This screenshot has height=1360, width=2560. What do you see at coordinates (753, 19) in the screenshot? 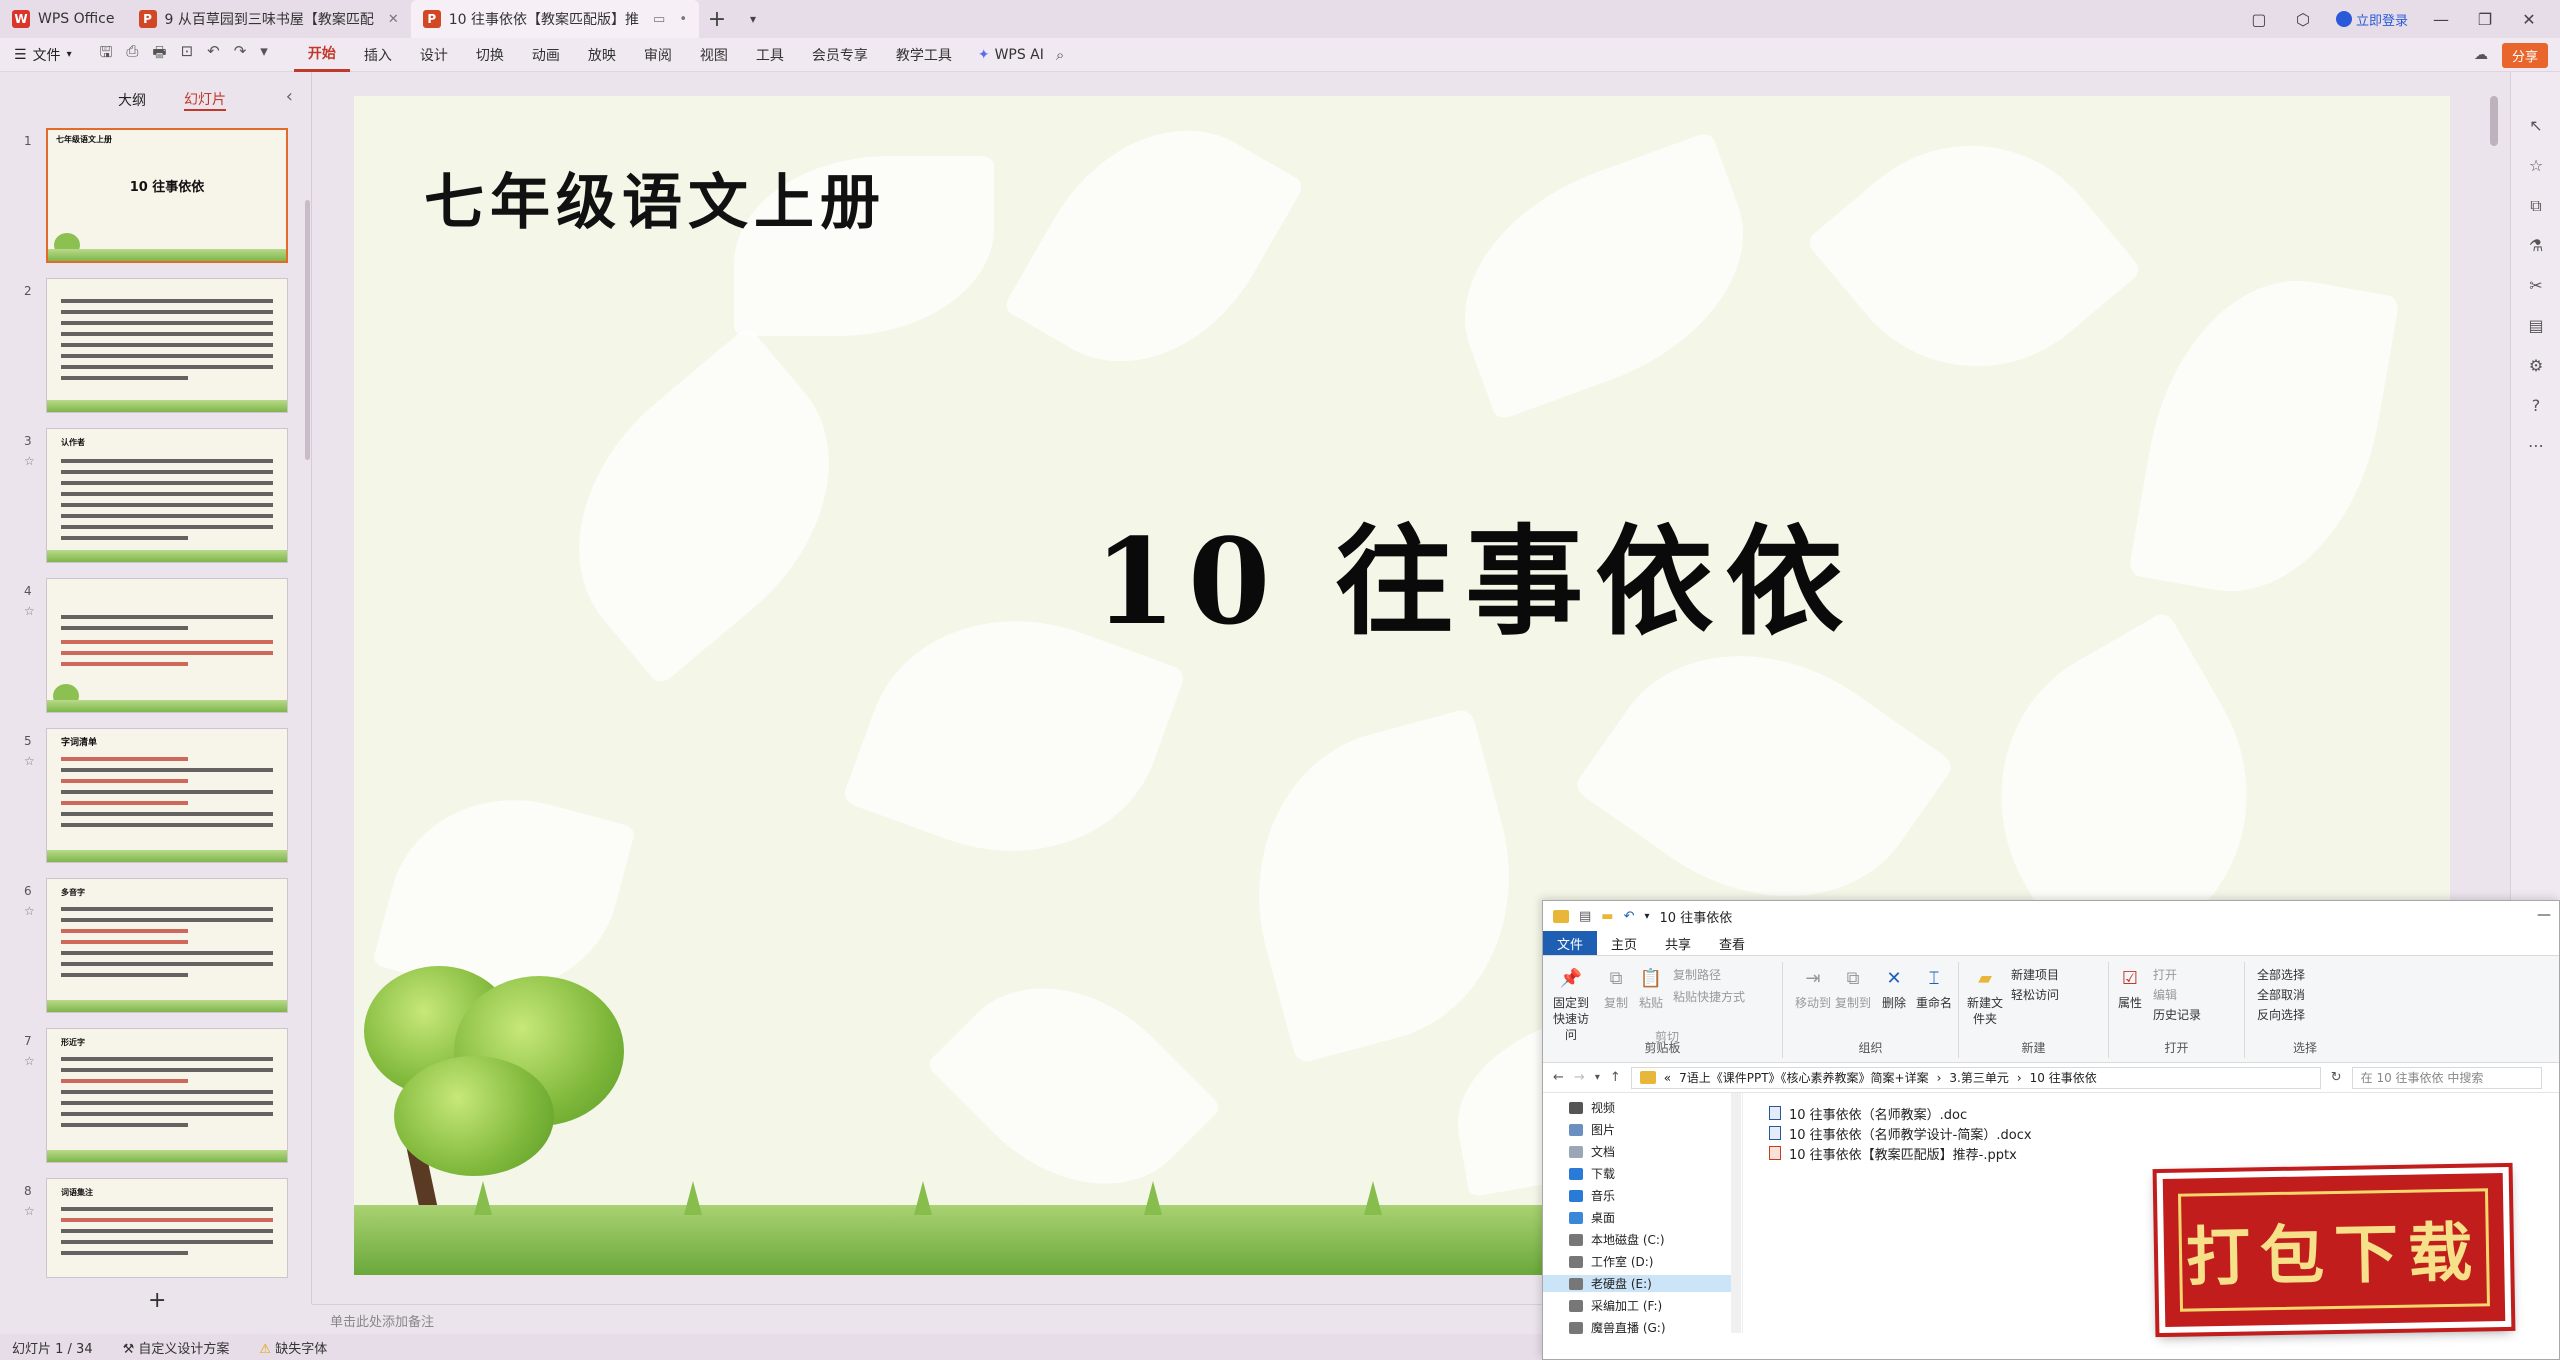
I see `tab-list-chevron-icon: ▾` at bounding box center [753, 19].